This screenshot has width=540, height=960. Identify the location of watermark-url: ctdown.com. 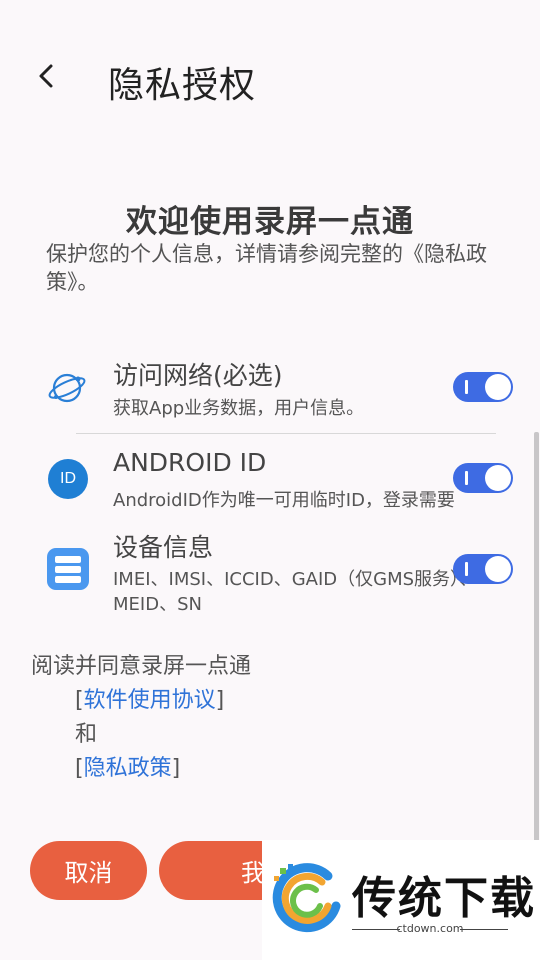
(430, 928).